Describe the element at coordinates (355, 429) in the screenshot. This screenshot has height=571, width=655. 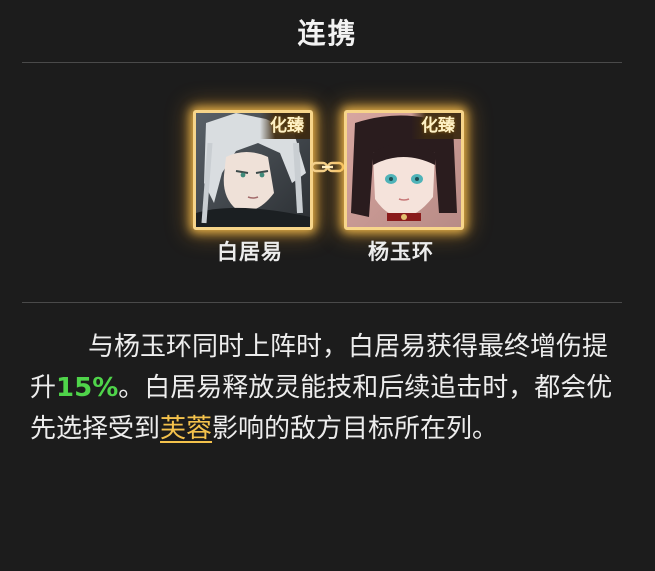
I see `description-part-3: 影响的敌方目标所在列。` at that location.